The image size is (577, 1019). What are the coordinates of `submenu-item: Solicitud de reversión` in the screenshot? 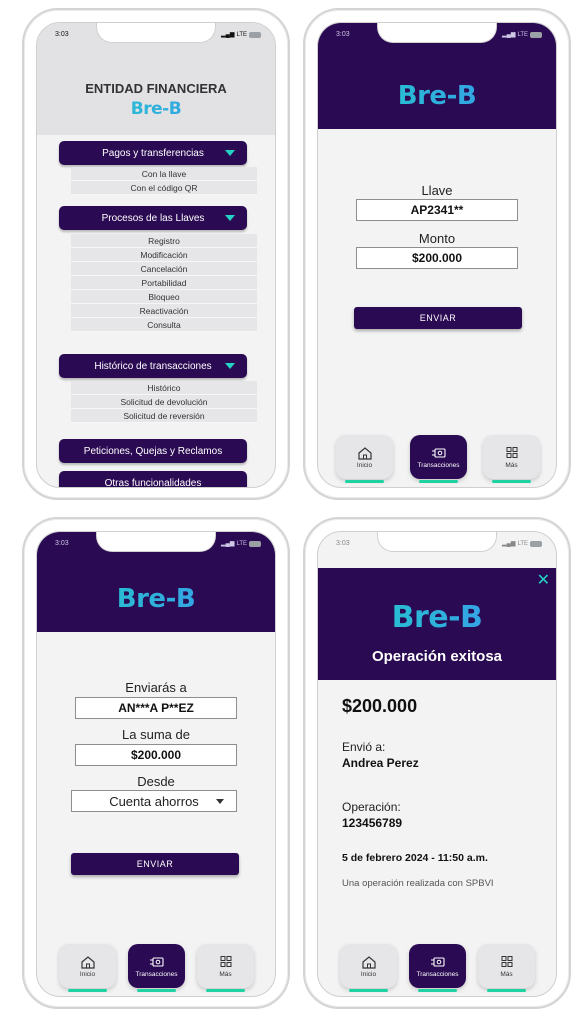 It's located at (164, 416).